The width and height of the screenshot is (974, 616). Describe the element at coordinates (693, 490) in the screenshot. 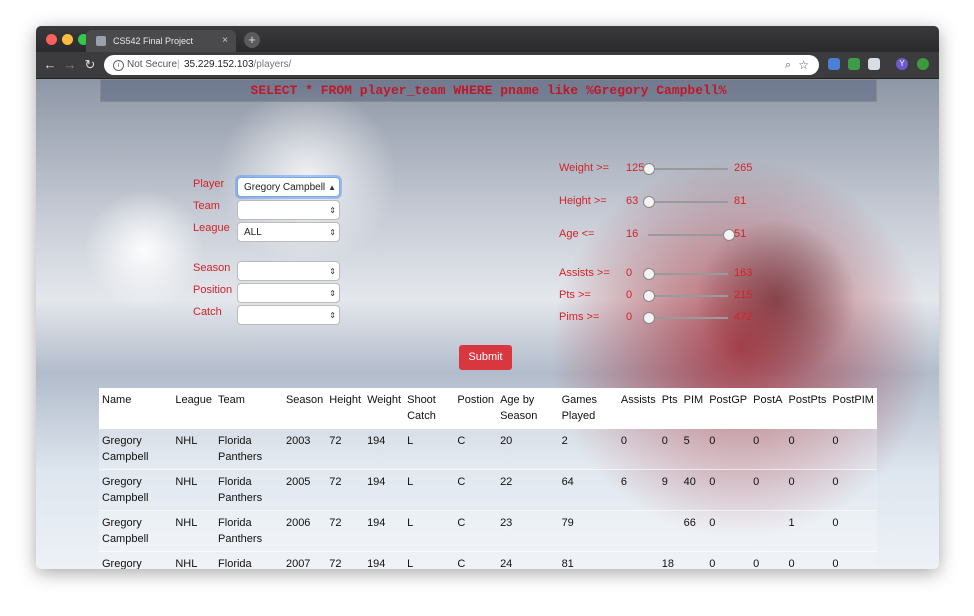

I see `table-cell: 40` at that location.